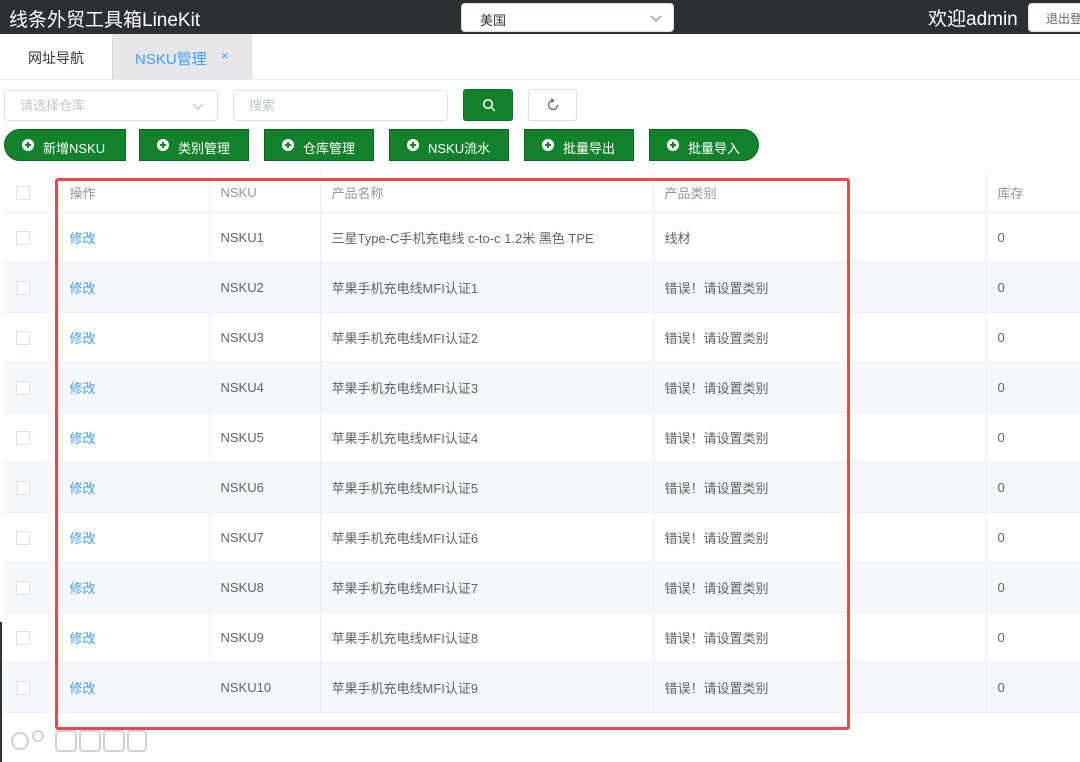 The width and height of the screenshot is (1080, 762). What do you see at coordinates (487, 237) in the screenshot?
I see `cell-product-name: 三星Type-C手机充电线 c-to-c 1.2米 黑色 TPE` at bounding box center [487, 237].